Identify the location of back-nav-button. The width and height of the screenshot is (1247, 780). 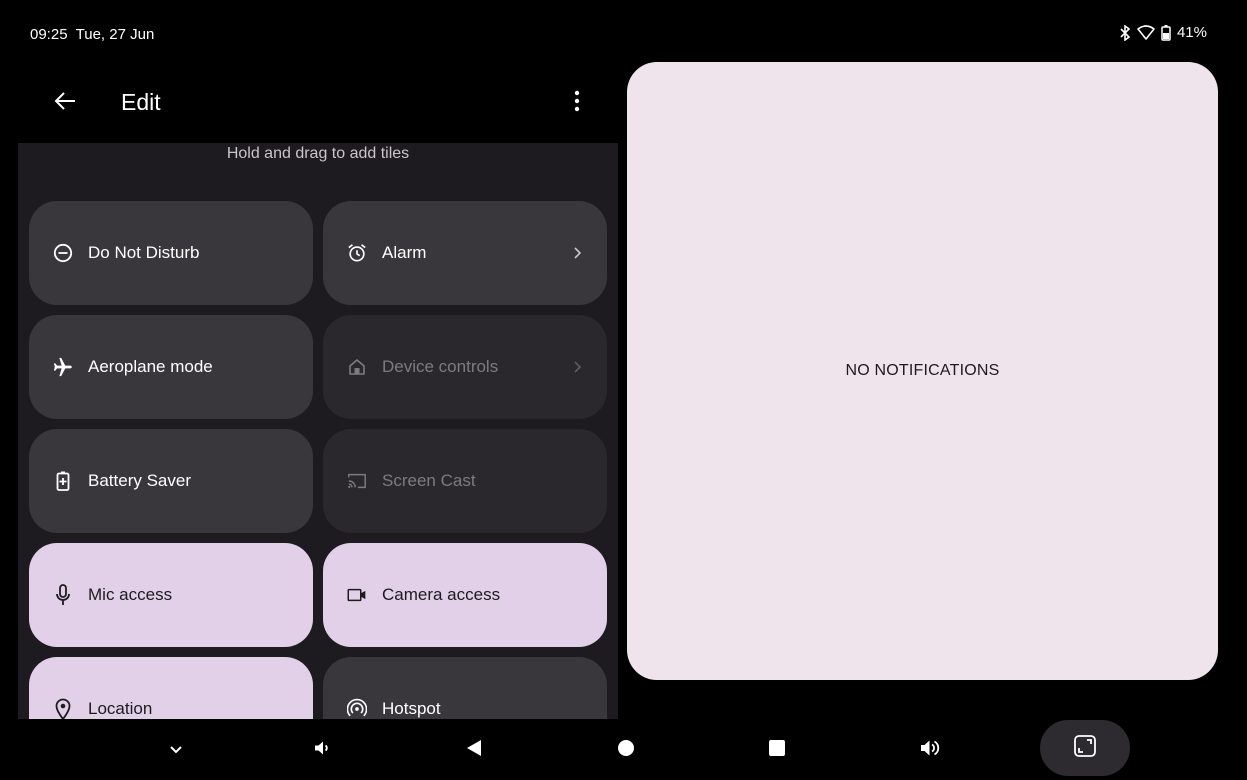
(474, 750).